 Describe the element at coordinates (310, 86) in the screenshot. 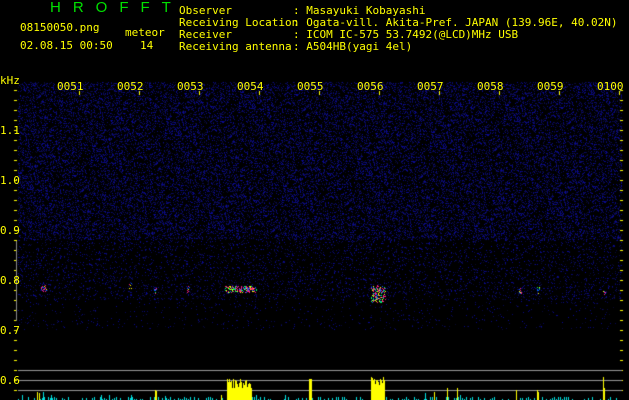

I see `time-label: 0055` at that location.